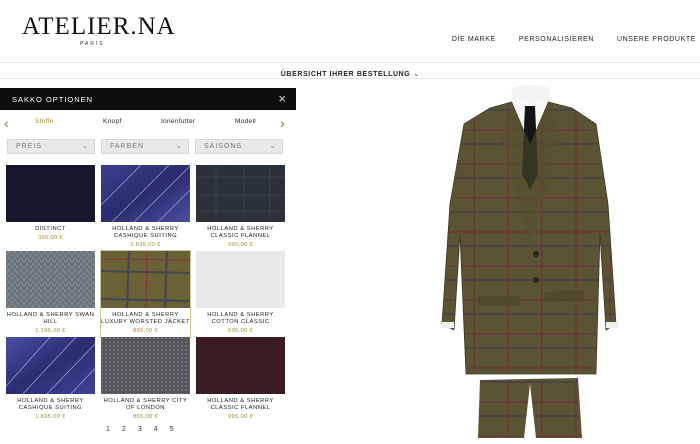 Image resolution: width=700 pixels, height=444 pixels. Describe the element at coordinates (656, 39) in the screenshot. I see `nav-unsere-produkte: UNSERE PRODUKTE` at that location.